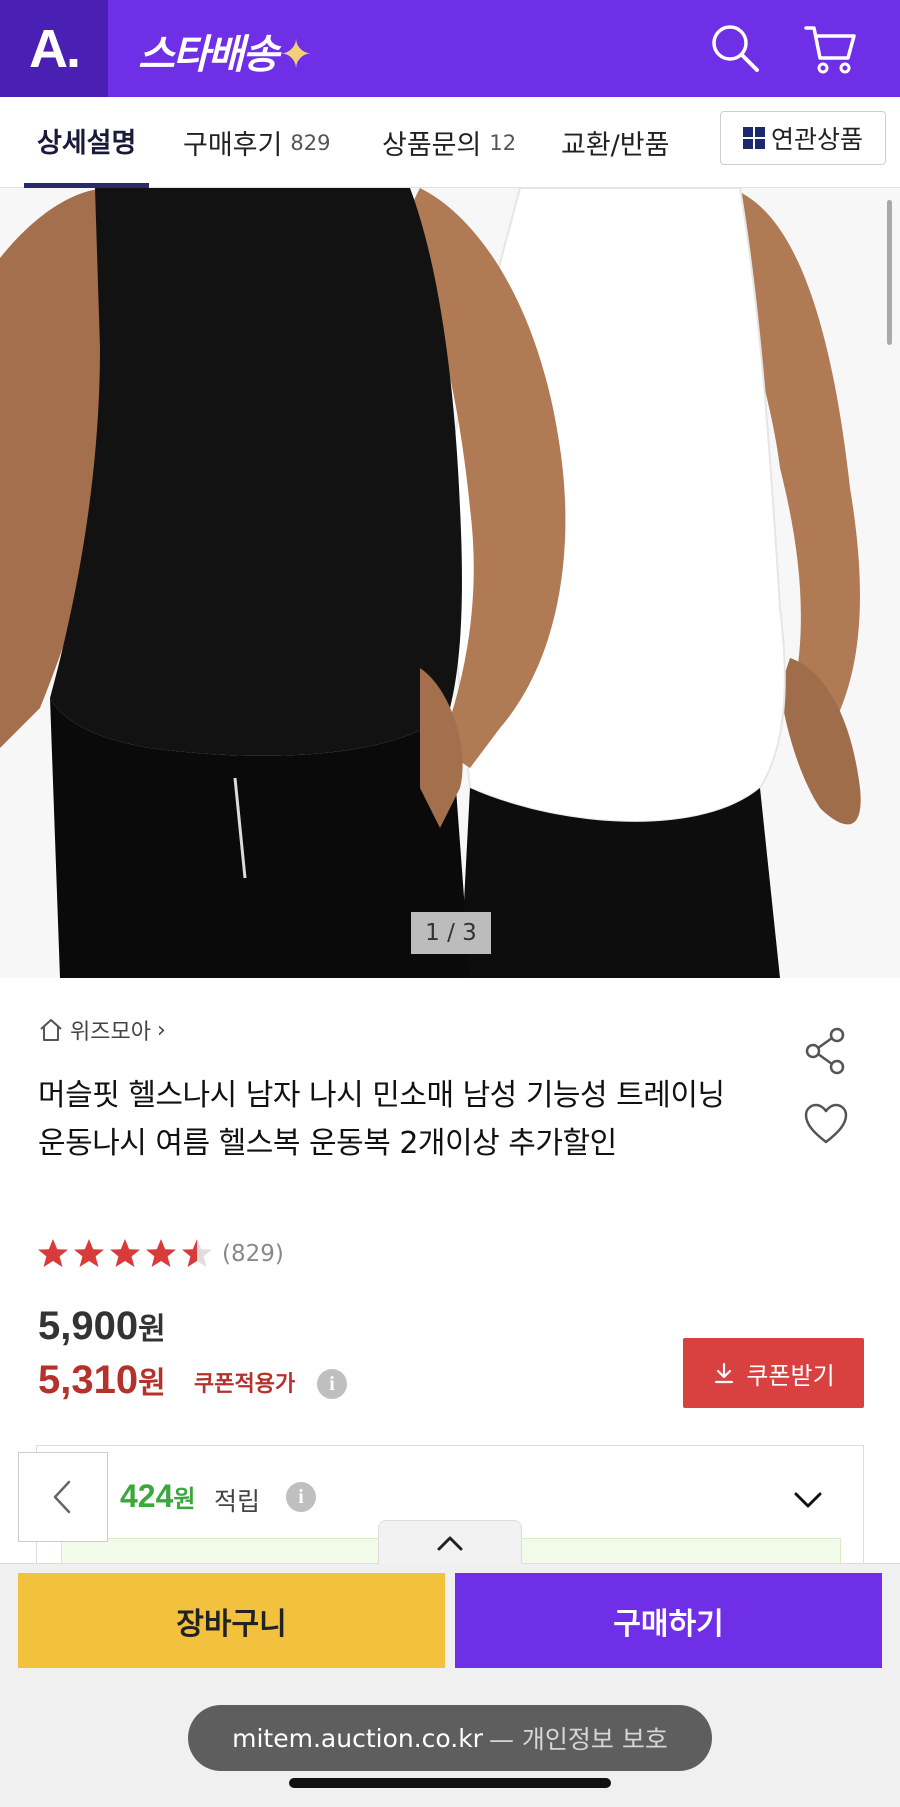 The width and height of the screenshot is (900, 1807). I want to click on privacy-label: — 개인정보 보호, so click(578, 1739).